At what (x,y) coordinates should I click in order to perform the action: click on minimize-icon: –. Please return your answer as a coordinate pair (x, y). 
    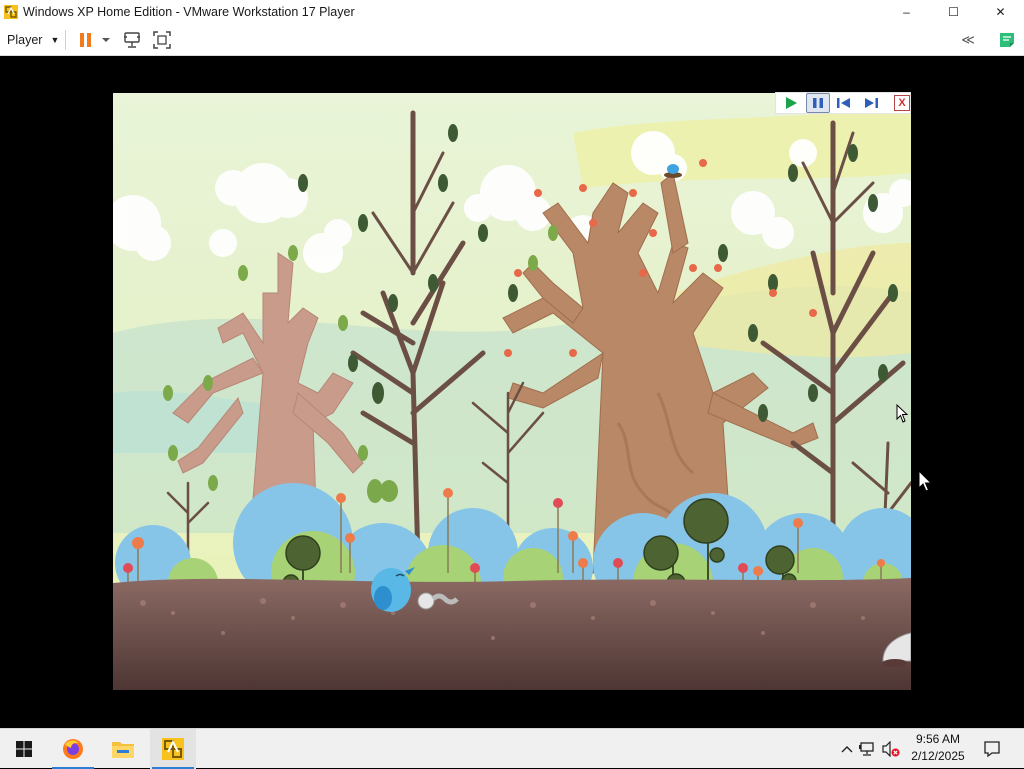
    Looking at the image, I should click on (906, 12).